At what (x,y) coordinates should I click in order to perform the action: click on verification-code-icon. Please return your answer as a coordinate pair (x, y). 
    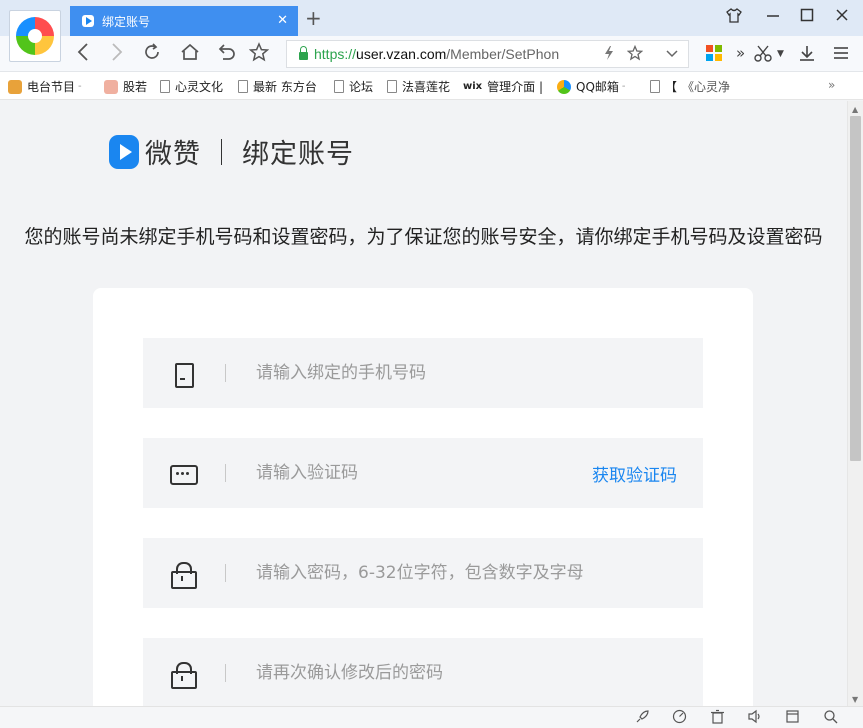
    Looking at the image, I should click on (183, 473).